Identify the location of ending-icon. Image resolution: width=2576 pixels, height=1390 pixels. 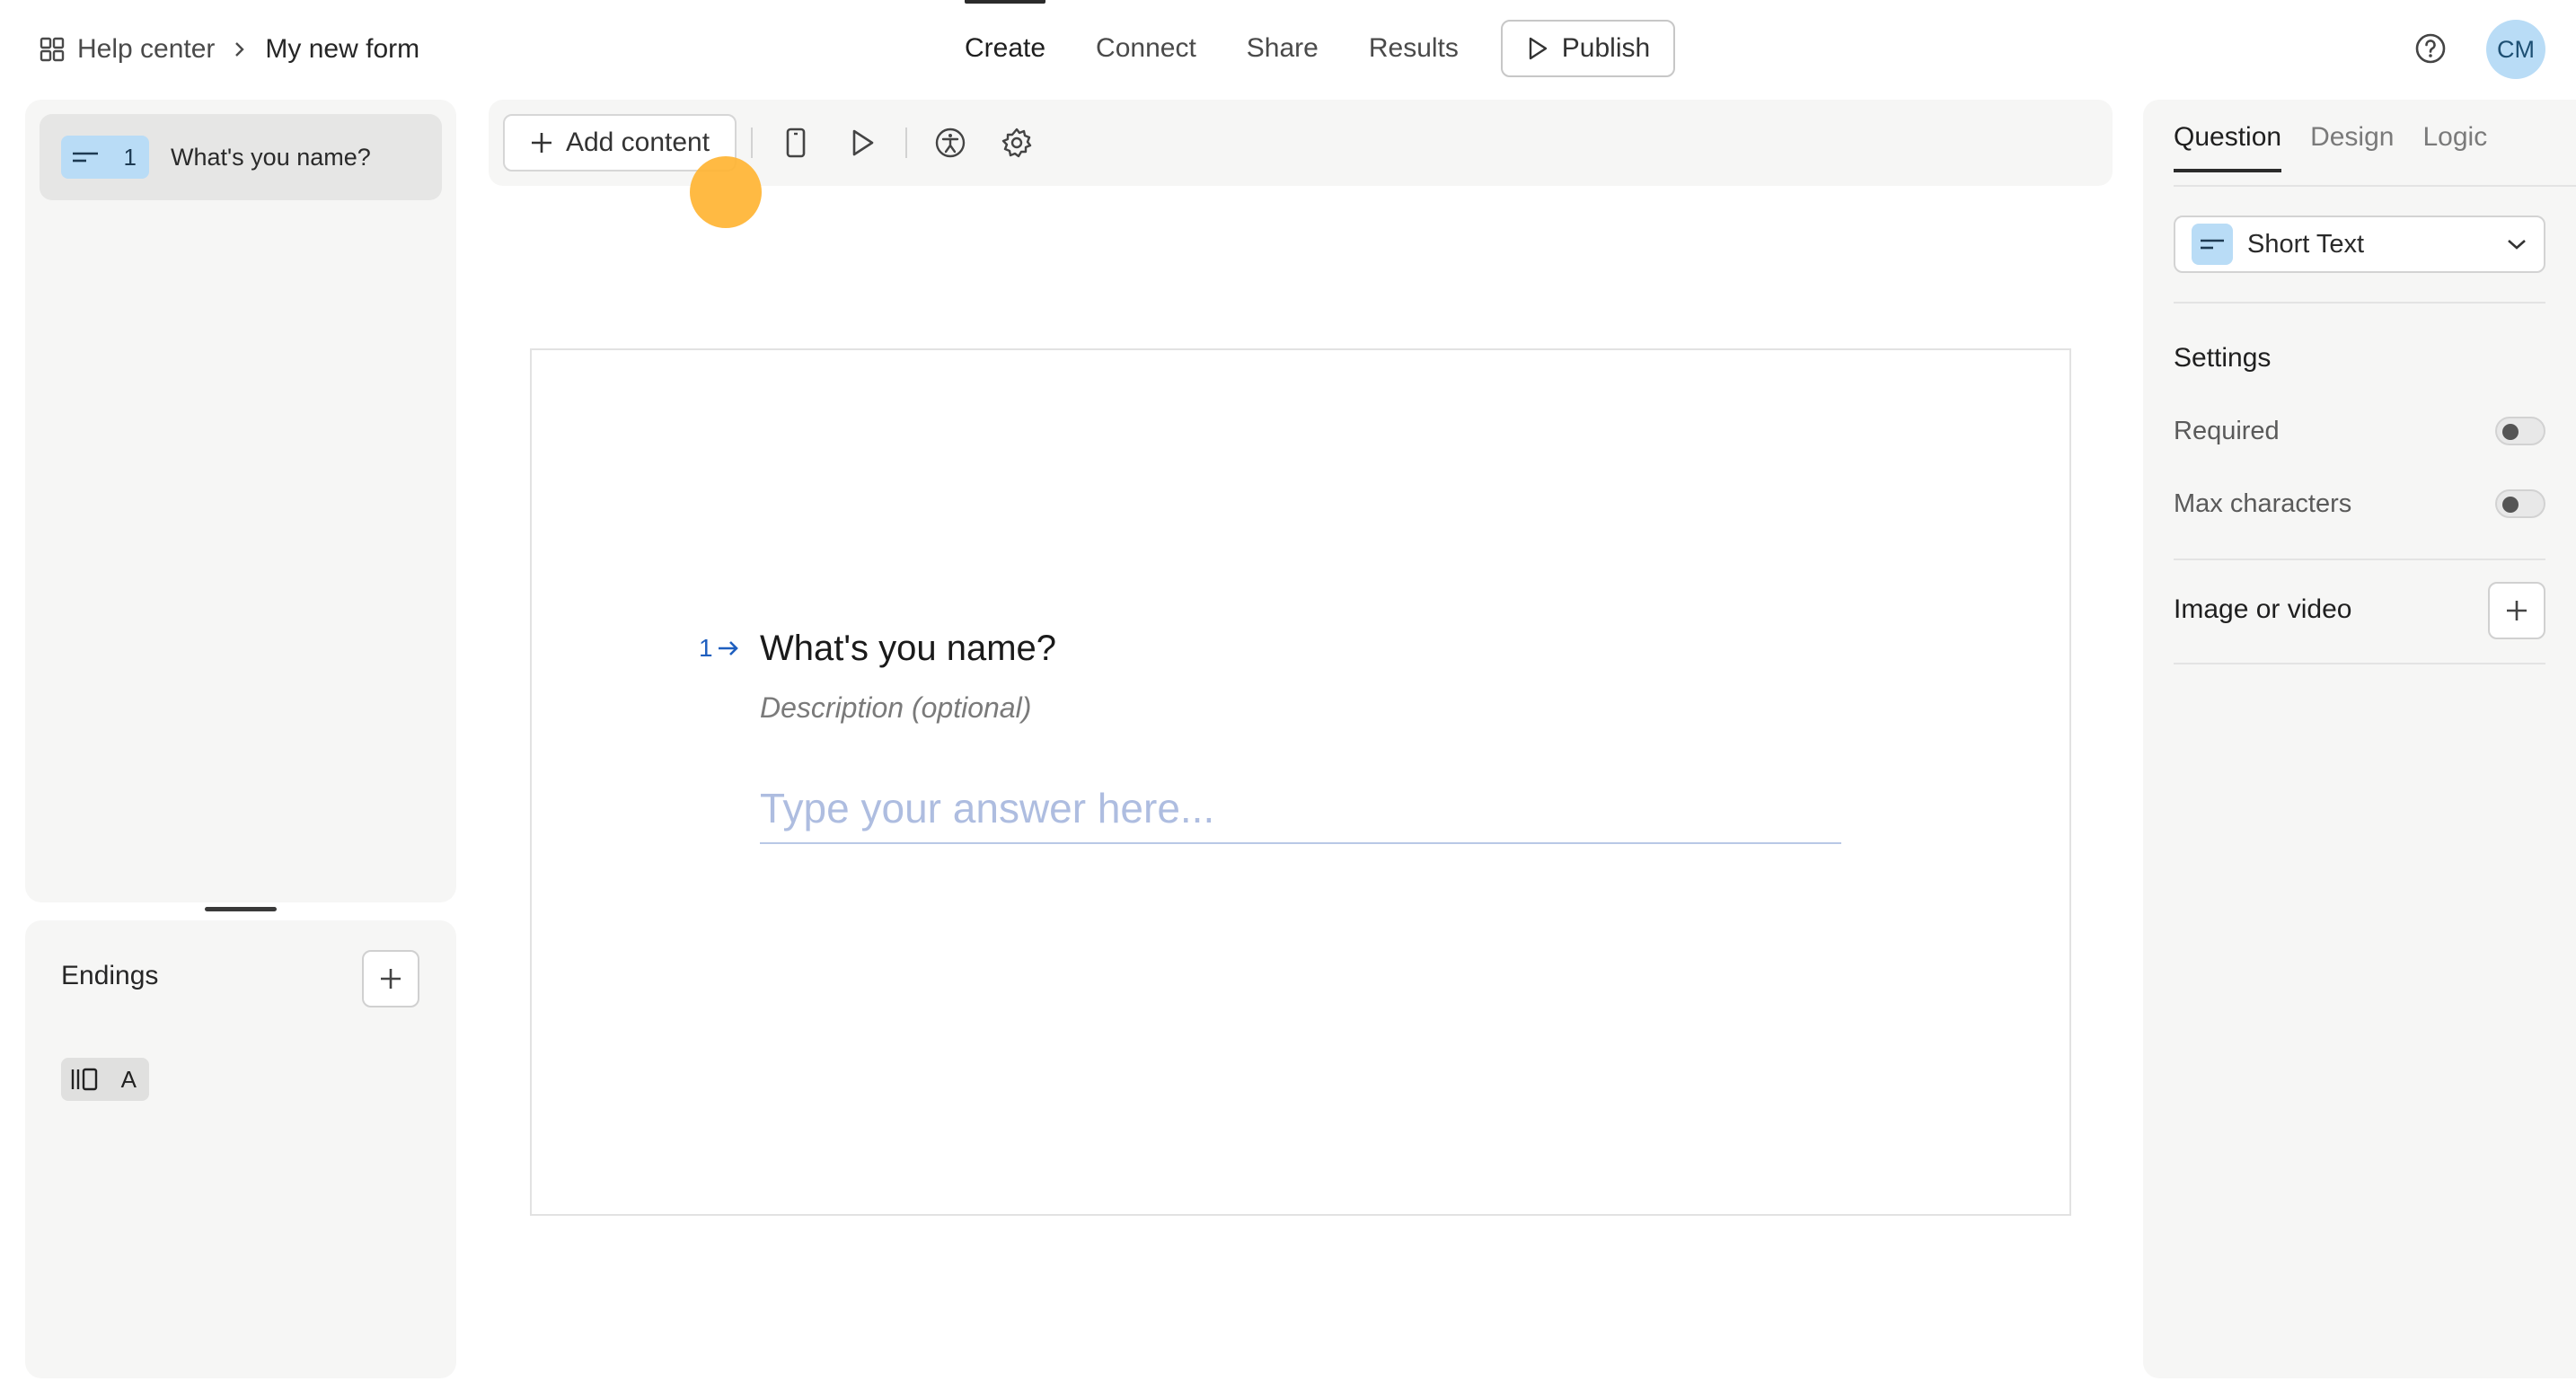
(84, 1080).